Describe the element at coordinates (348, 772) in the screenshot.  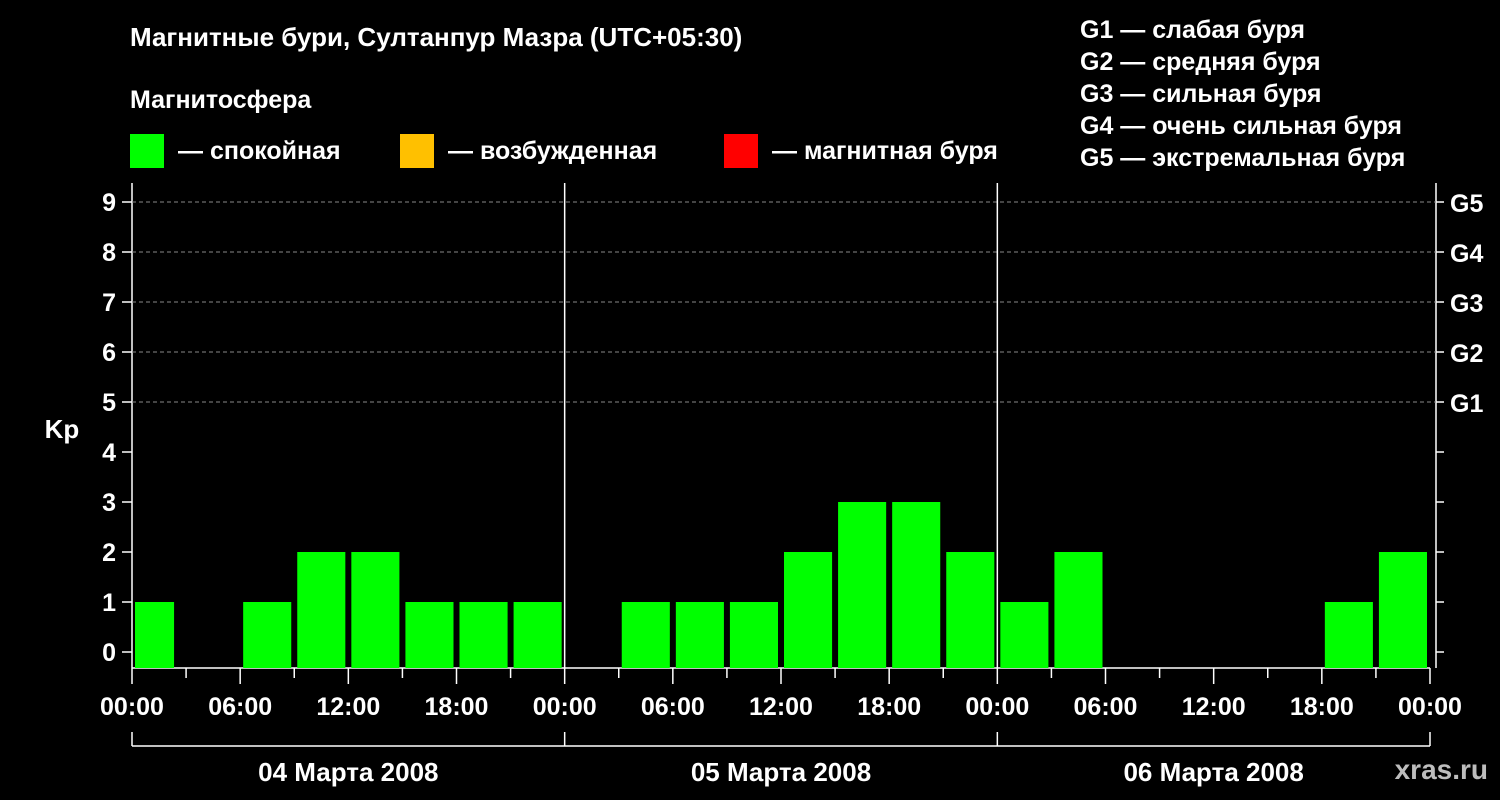
I see `day-label: 04 Марта 2008` at that location.